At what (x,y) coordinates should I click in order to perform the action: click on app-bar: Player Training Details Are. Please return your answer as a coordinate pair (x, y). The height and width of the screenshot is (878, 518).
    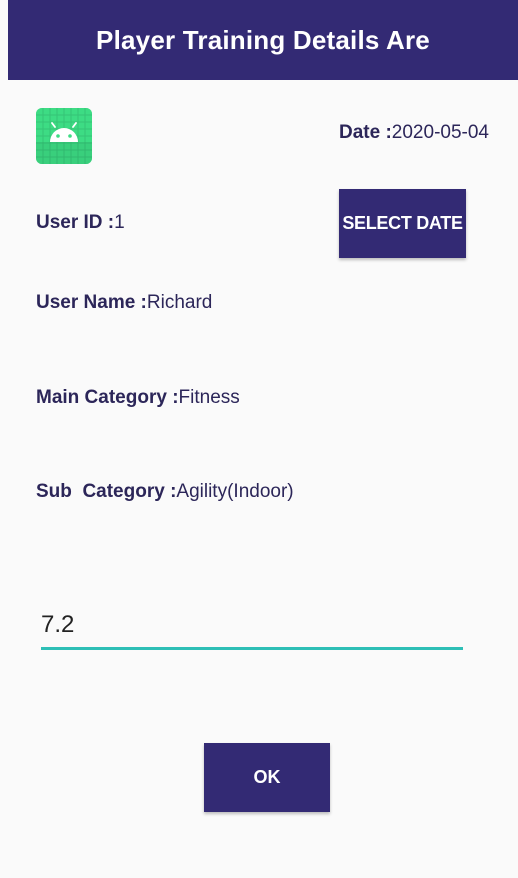
    Looking at the image, I should click on (263, 40).